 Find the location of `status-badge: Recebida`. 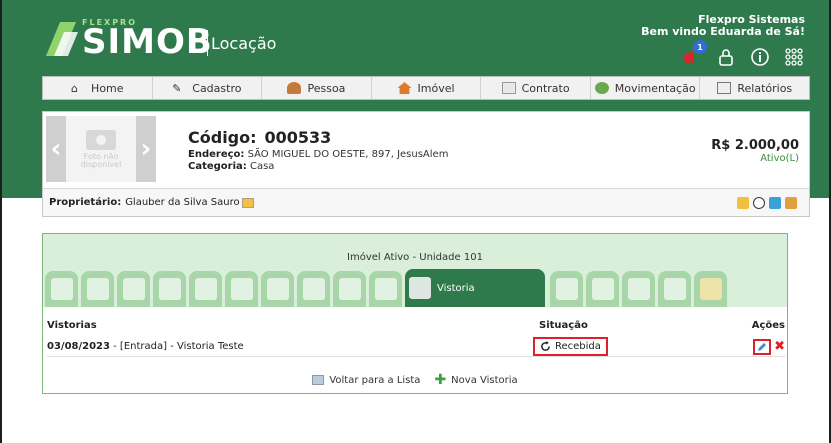

status-badge: Recebida is located at coordinates (570, 346).